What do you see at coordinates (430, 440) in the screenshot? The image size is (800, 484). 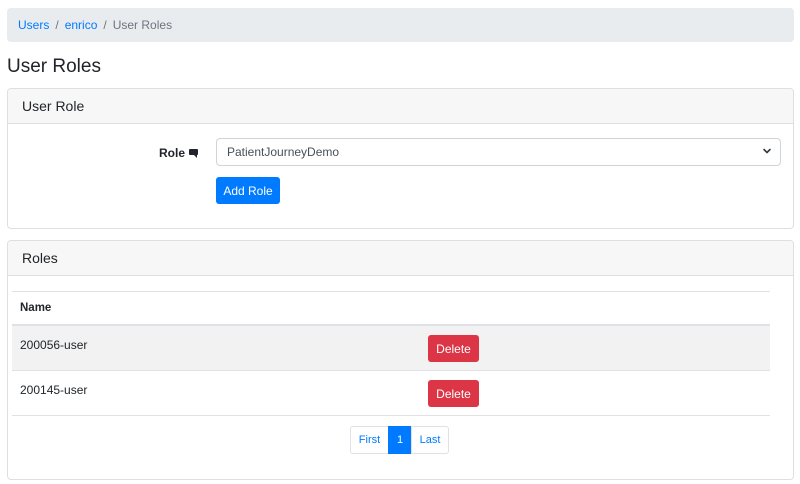 I see `pagination-last: Last` at bounding box center [430, 440].